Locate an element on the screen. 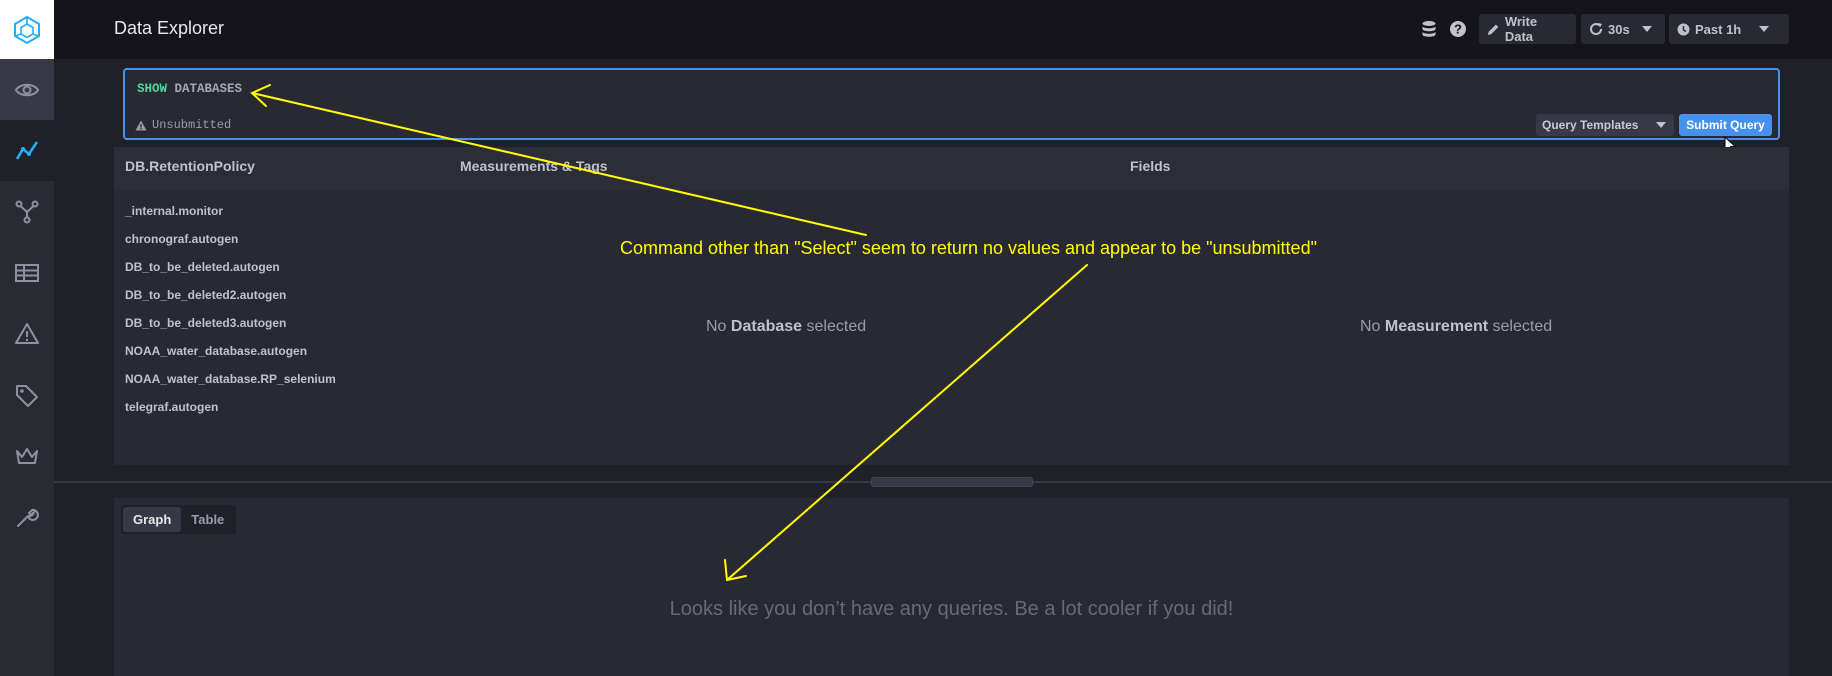 This screenshot has height=676, width=1832. column-header-db: DB.RetentionPolicy is located at coordinates (190, 166).